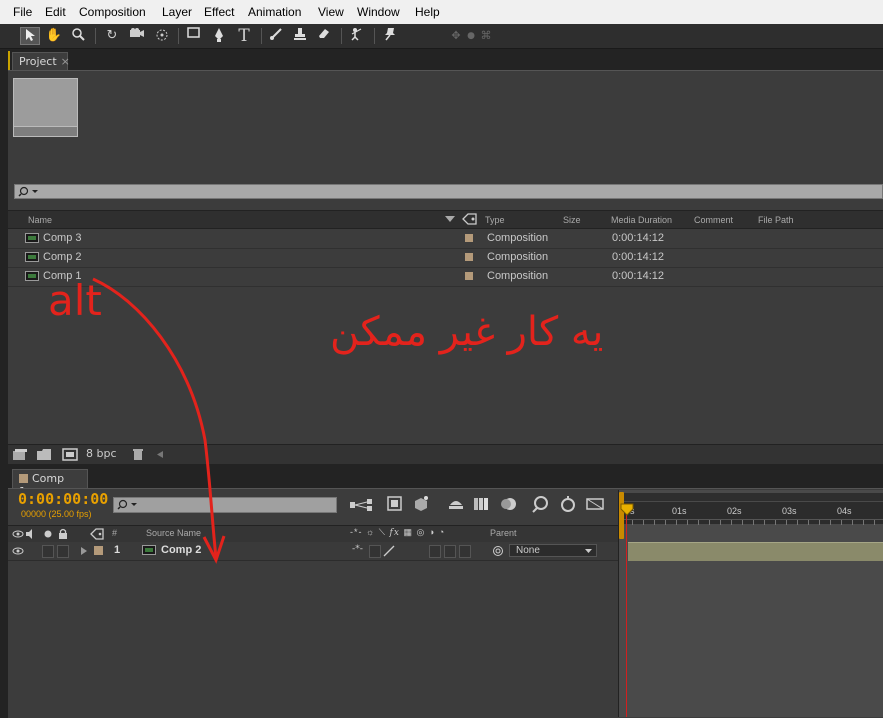  I want to click on zoom-tool-icon, so click(78, 36).